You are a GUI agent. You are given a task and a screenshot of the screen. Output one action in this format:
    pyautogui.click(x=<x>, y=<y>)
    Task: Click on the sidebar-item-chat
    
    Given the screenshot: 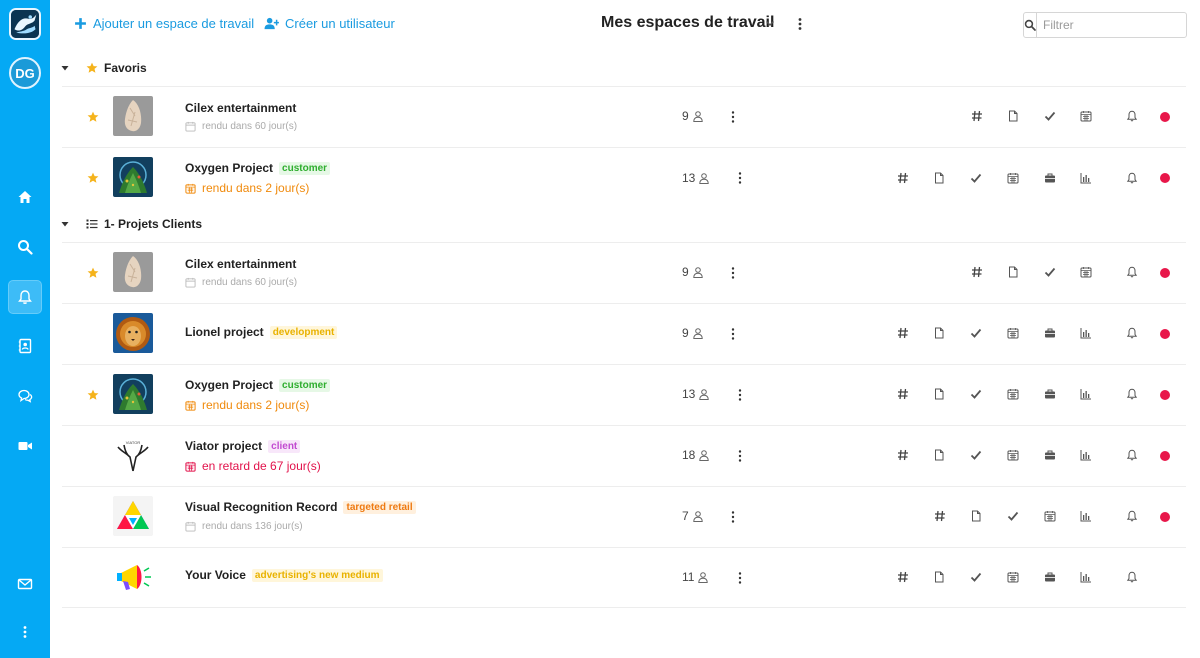 What is the action you would take?
    pyautogui.click(x=25, y=396)
    